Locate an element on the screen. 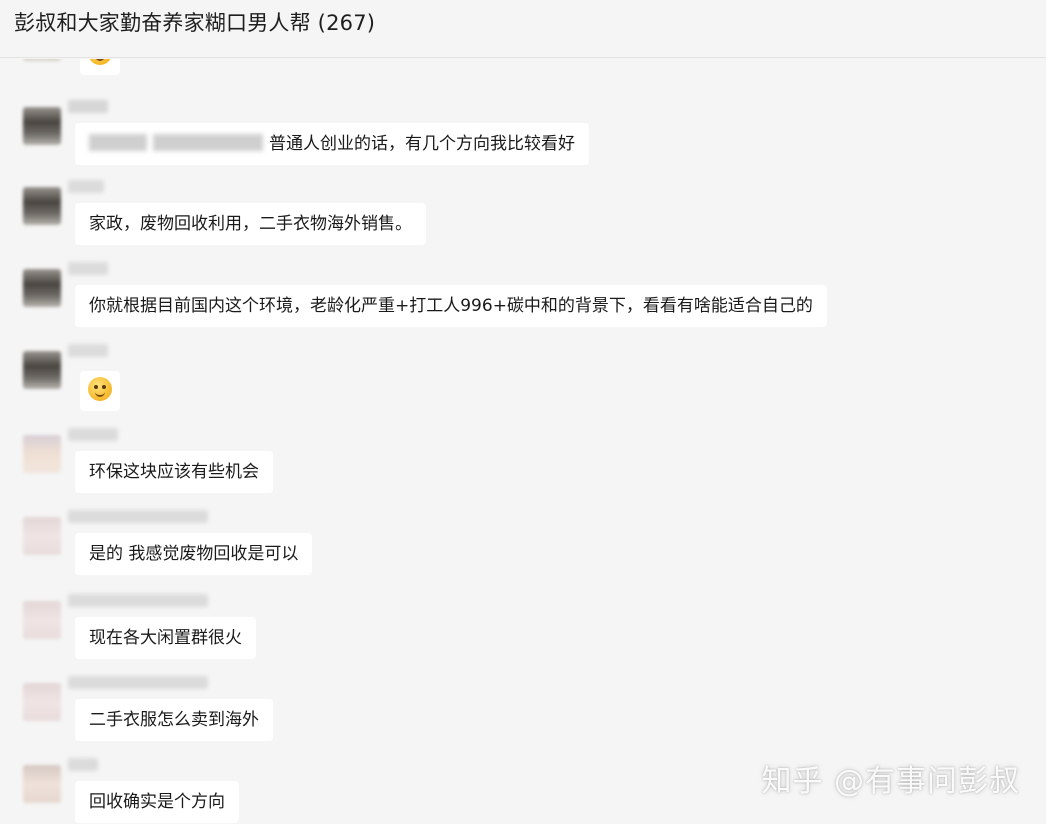 The width and height of the screenshot is (1046, 824). message-text: 家政，废物回收利用，二手衣物海外销售。 is located at coordinates (250, 224).